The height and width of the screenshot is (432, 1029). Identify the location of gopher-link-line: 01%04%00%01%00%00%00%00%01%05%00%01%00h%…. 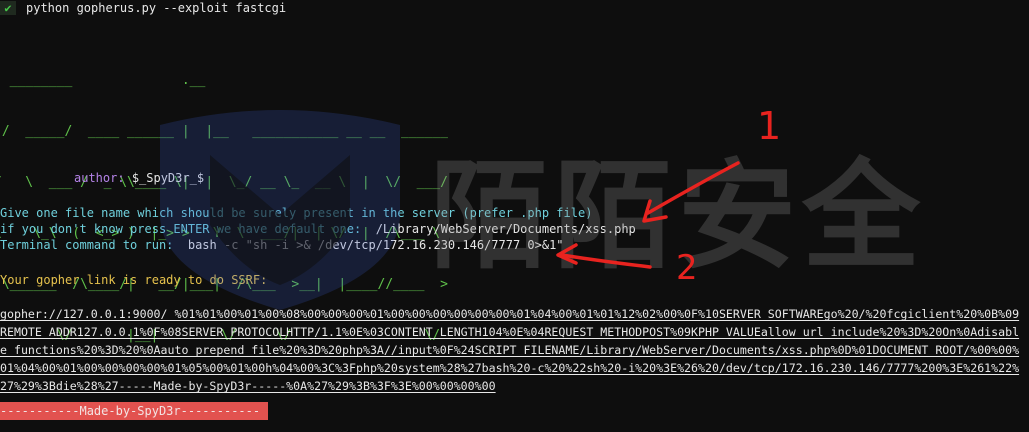
(509, 368).